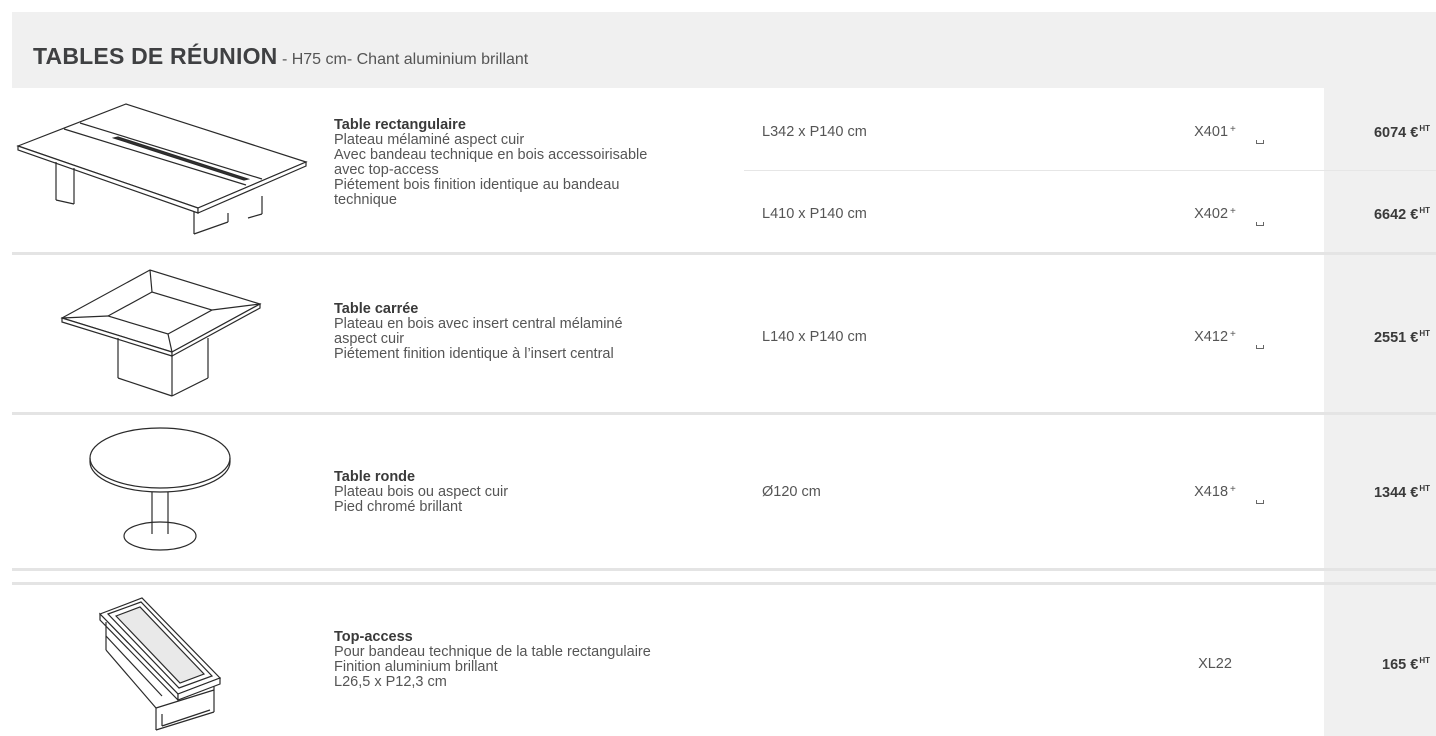 This screenshot has width=1436, height=736. What do you see at coordinates (161, 333) in the screenshot?
I see `square-table-icon` at bounding box center [161, 333].